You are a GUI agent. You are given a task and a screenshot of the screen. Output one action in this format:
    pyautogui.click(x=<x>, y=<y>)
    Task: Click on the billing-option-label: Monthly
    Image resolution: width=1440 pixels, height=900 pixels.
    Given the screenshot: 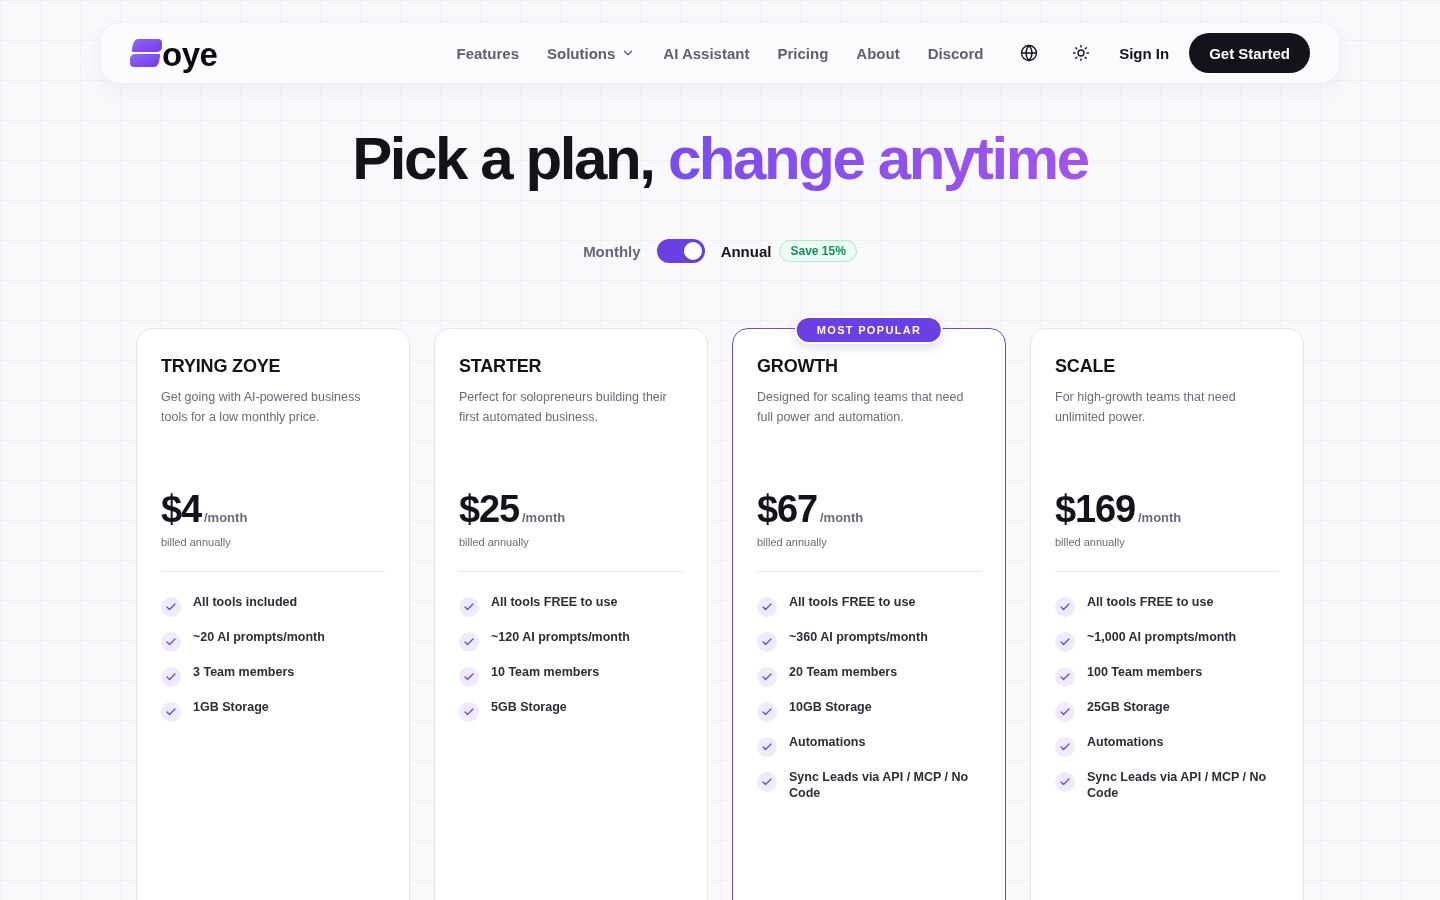 What is the action you would take?
    pyautogui.click(x=612, y=251)
    